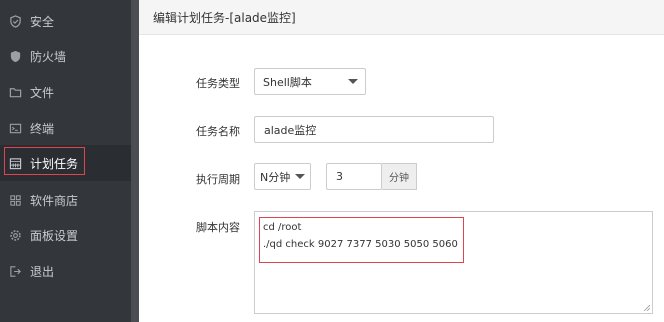 This screenshot has width=664, height=322. I want to click on period-unit-value: N分钟, so click(275, 177).